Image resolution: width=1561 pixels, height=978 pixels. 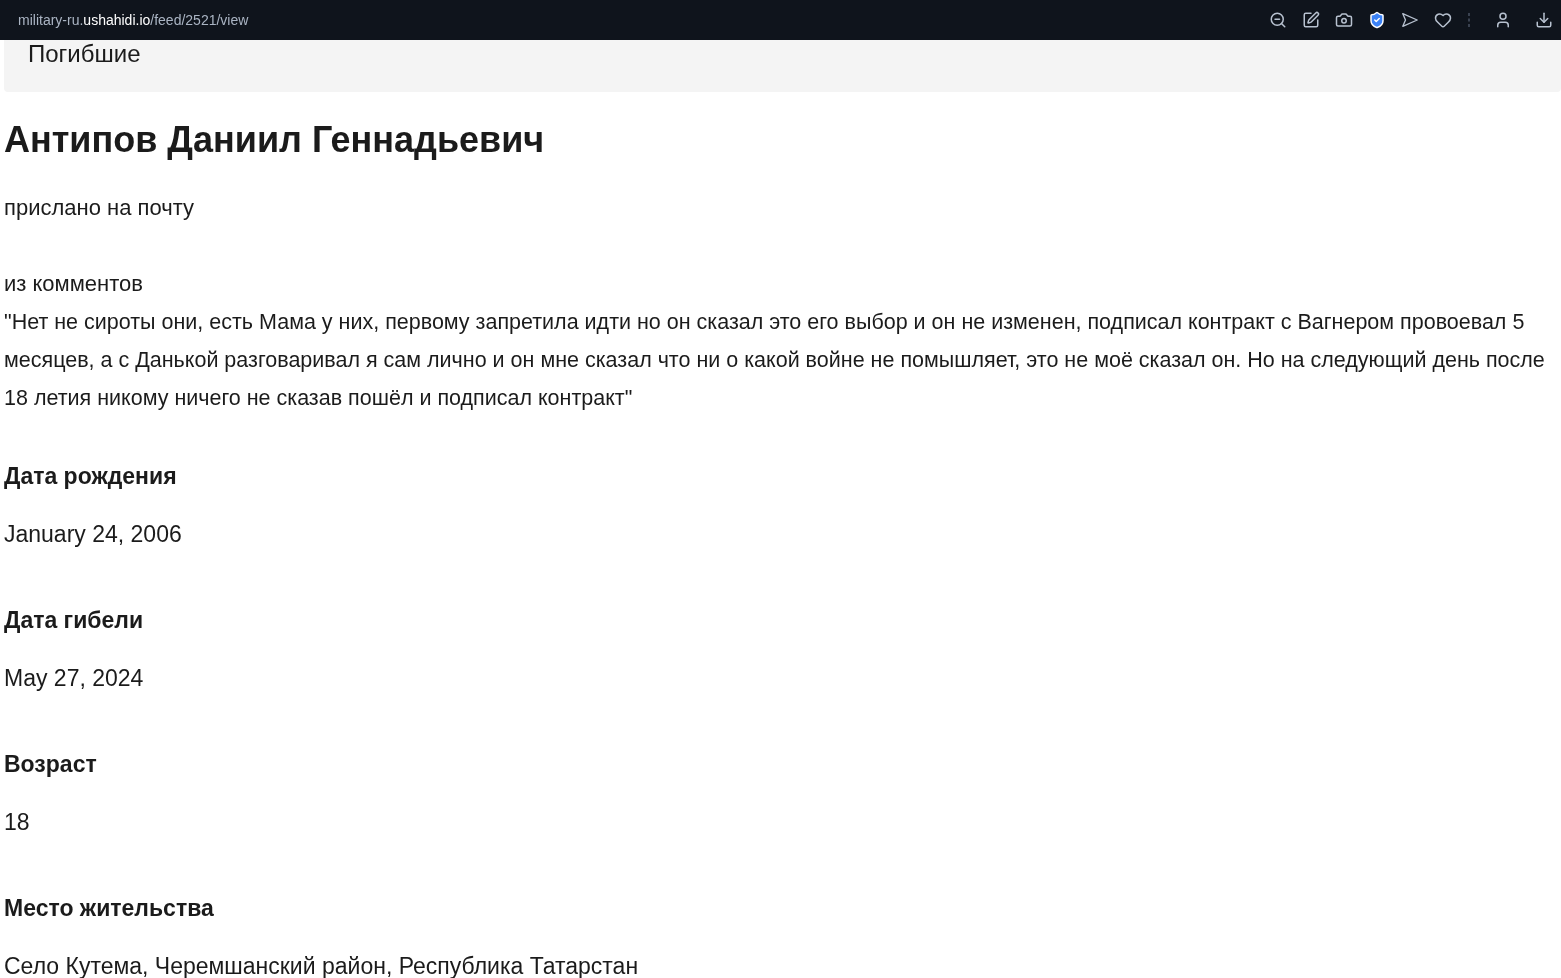 What do you see at coordinates (275, 140) in the screenshot?
I see `post-title: Антипов Даниил Геннадьевич` at bounding box center [275, 140].